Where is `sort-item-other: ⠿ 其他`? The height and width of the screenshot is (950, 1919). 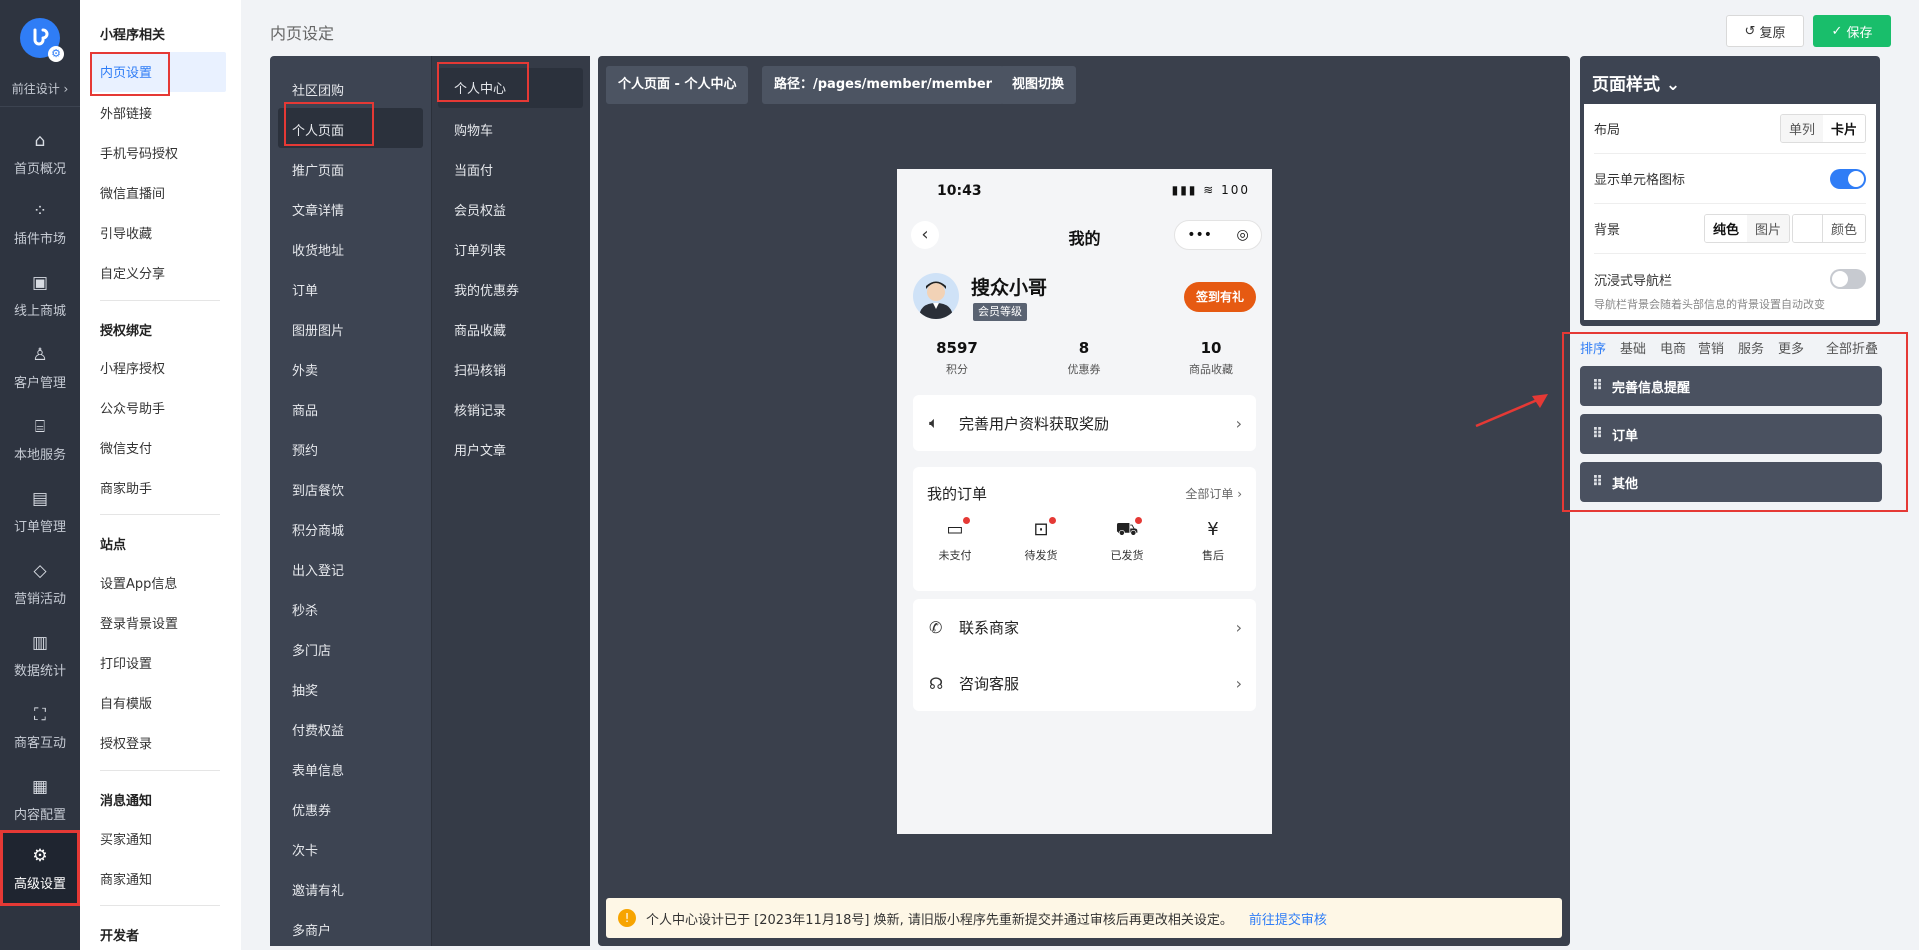 sort-item-other: ⠿ 其他 is located at coordinates (1731, 482).